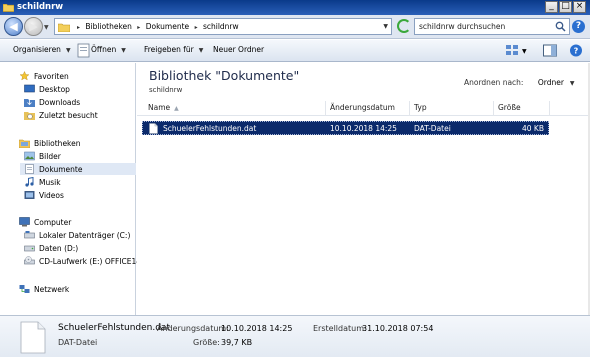 The width and height of the screenshot is (590, 357). Describe the element at coordinates (462, 26) in the screenshot. I see `search-placeholder: schildnrw durchsuchen` at that location.